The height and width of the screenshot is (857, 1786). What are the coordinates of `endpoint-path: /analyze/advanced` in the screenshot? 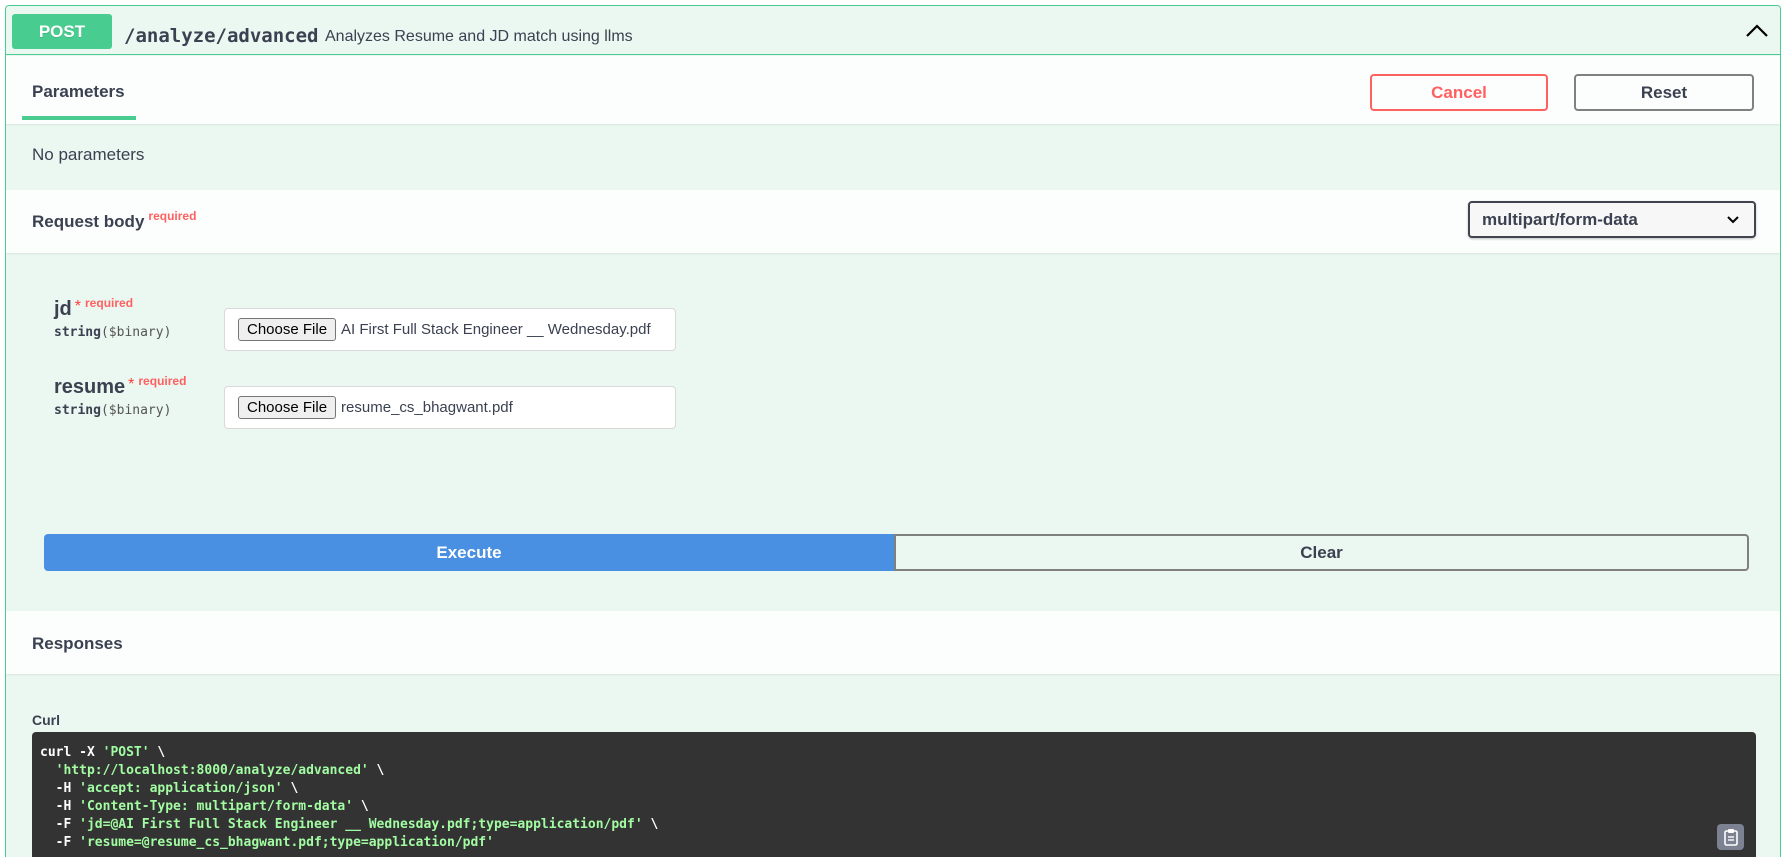 It's located at (221, 36).